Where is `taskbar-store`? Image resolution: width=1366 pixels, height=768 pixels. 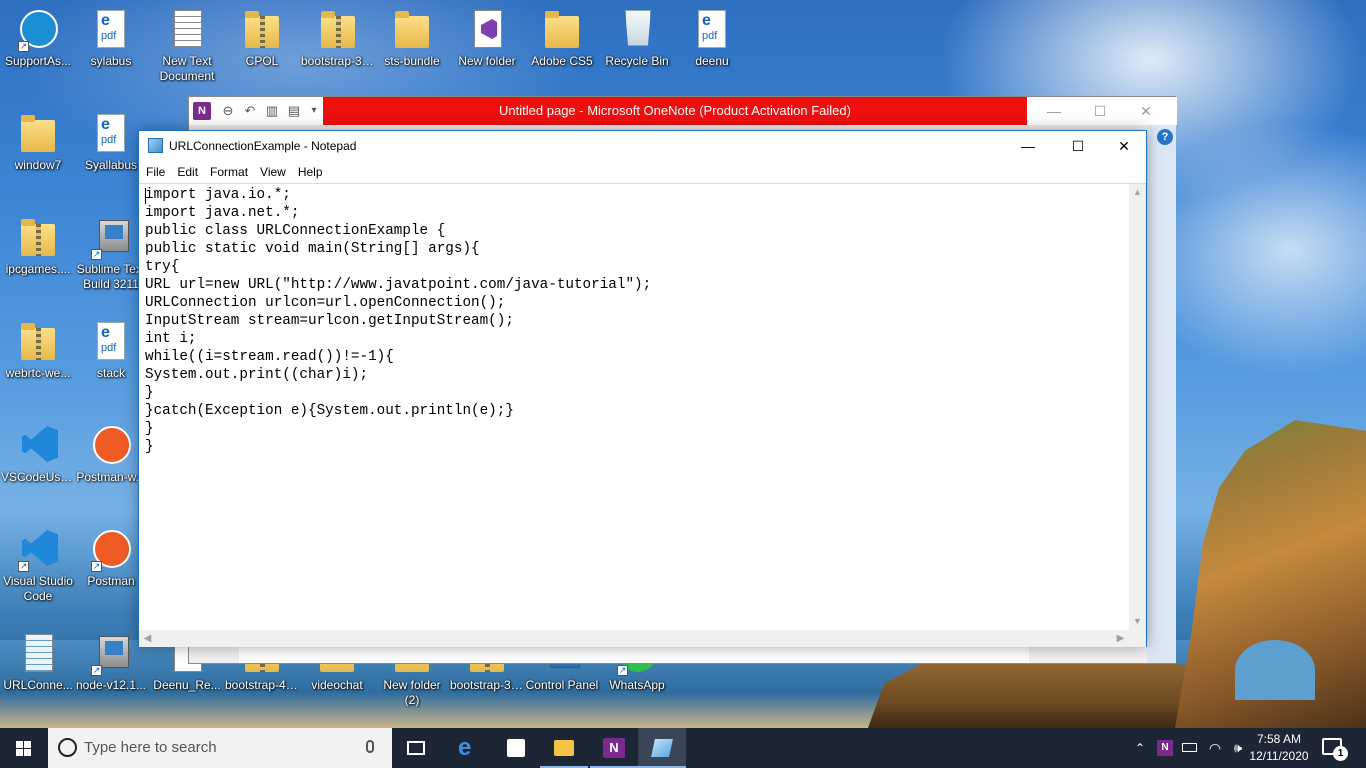 taskbar-store is located at coordinates (516, 748).